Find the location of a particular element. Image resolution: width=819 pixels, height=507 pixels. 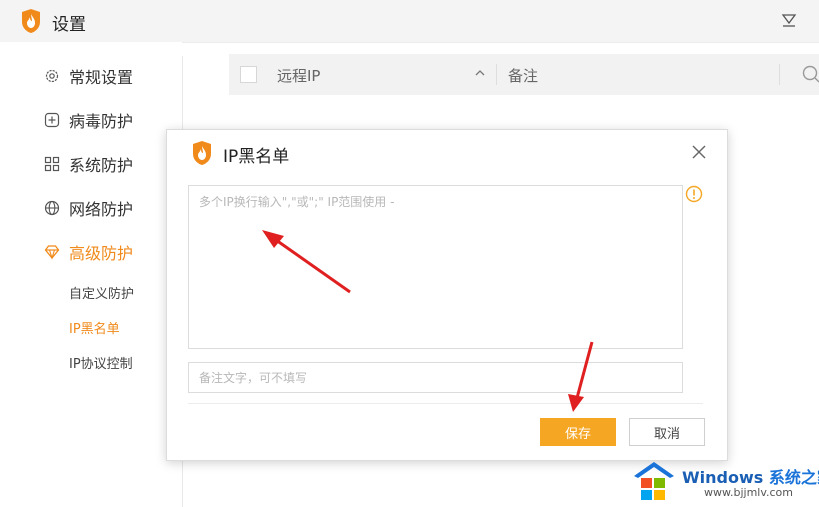

watermark-brand: Windows 系统之家 is located at coordinates (750, 476).